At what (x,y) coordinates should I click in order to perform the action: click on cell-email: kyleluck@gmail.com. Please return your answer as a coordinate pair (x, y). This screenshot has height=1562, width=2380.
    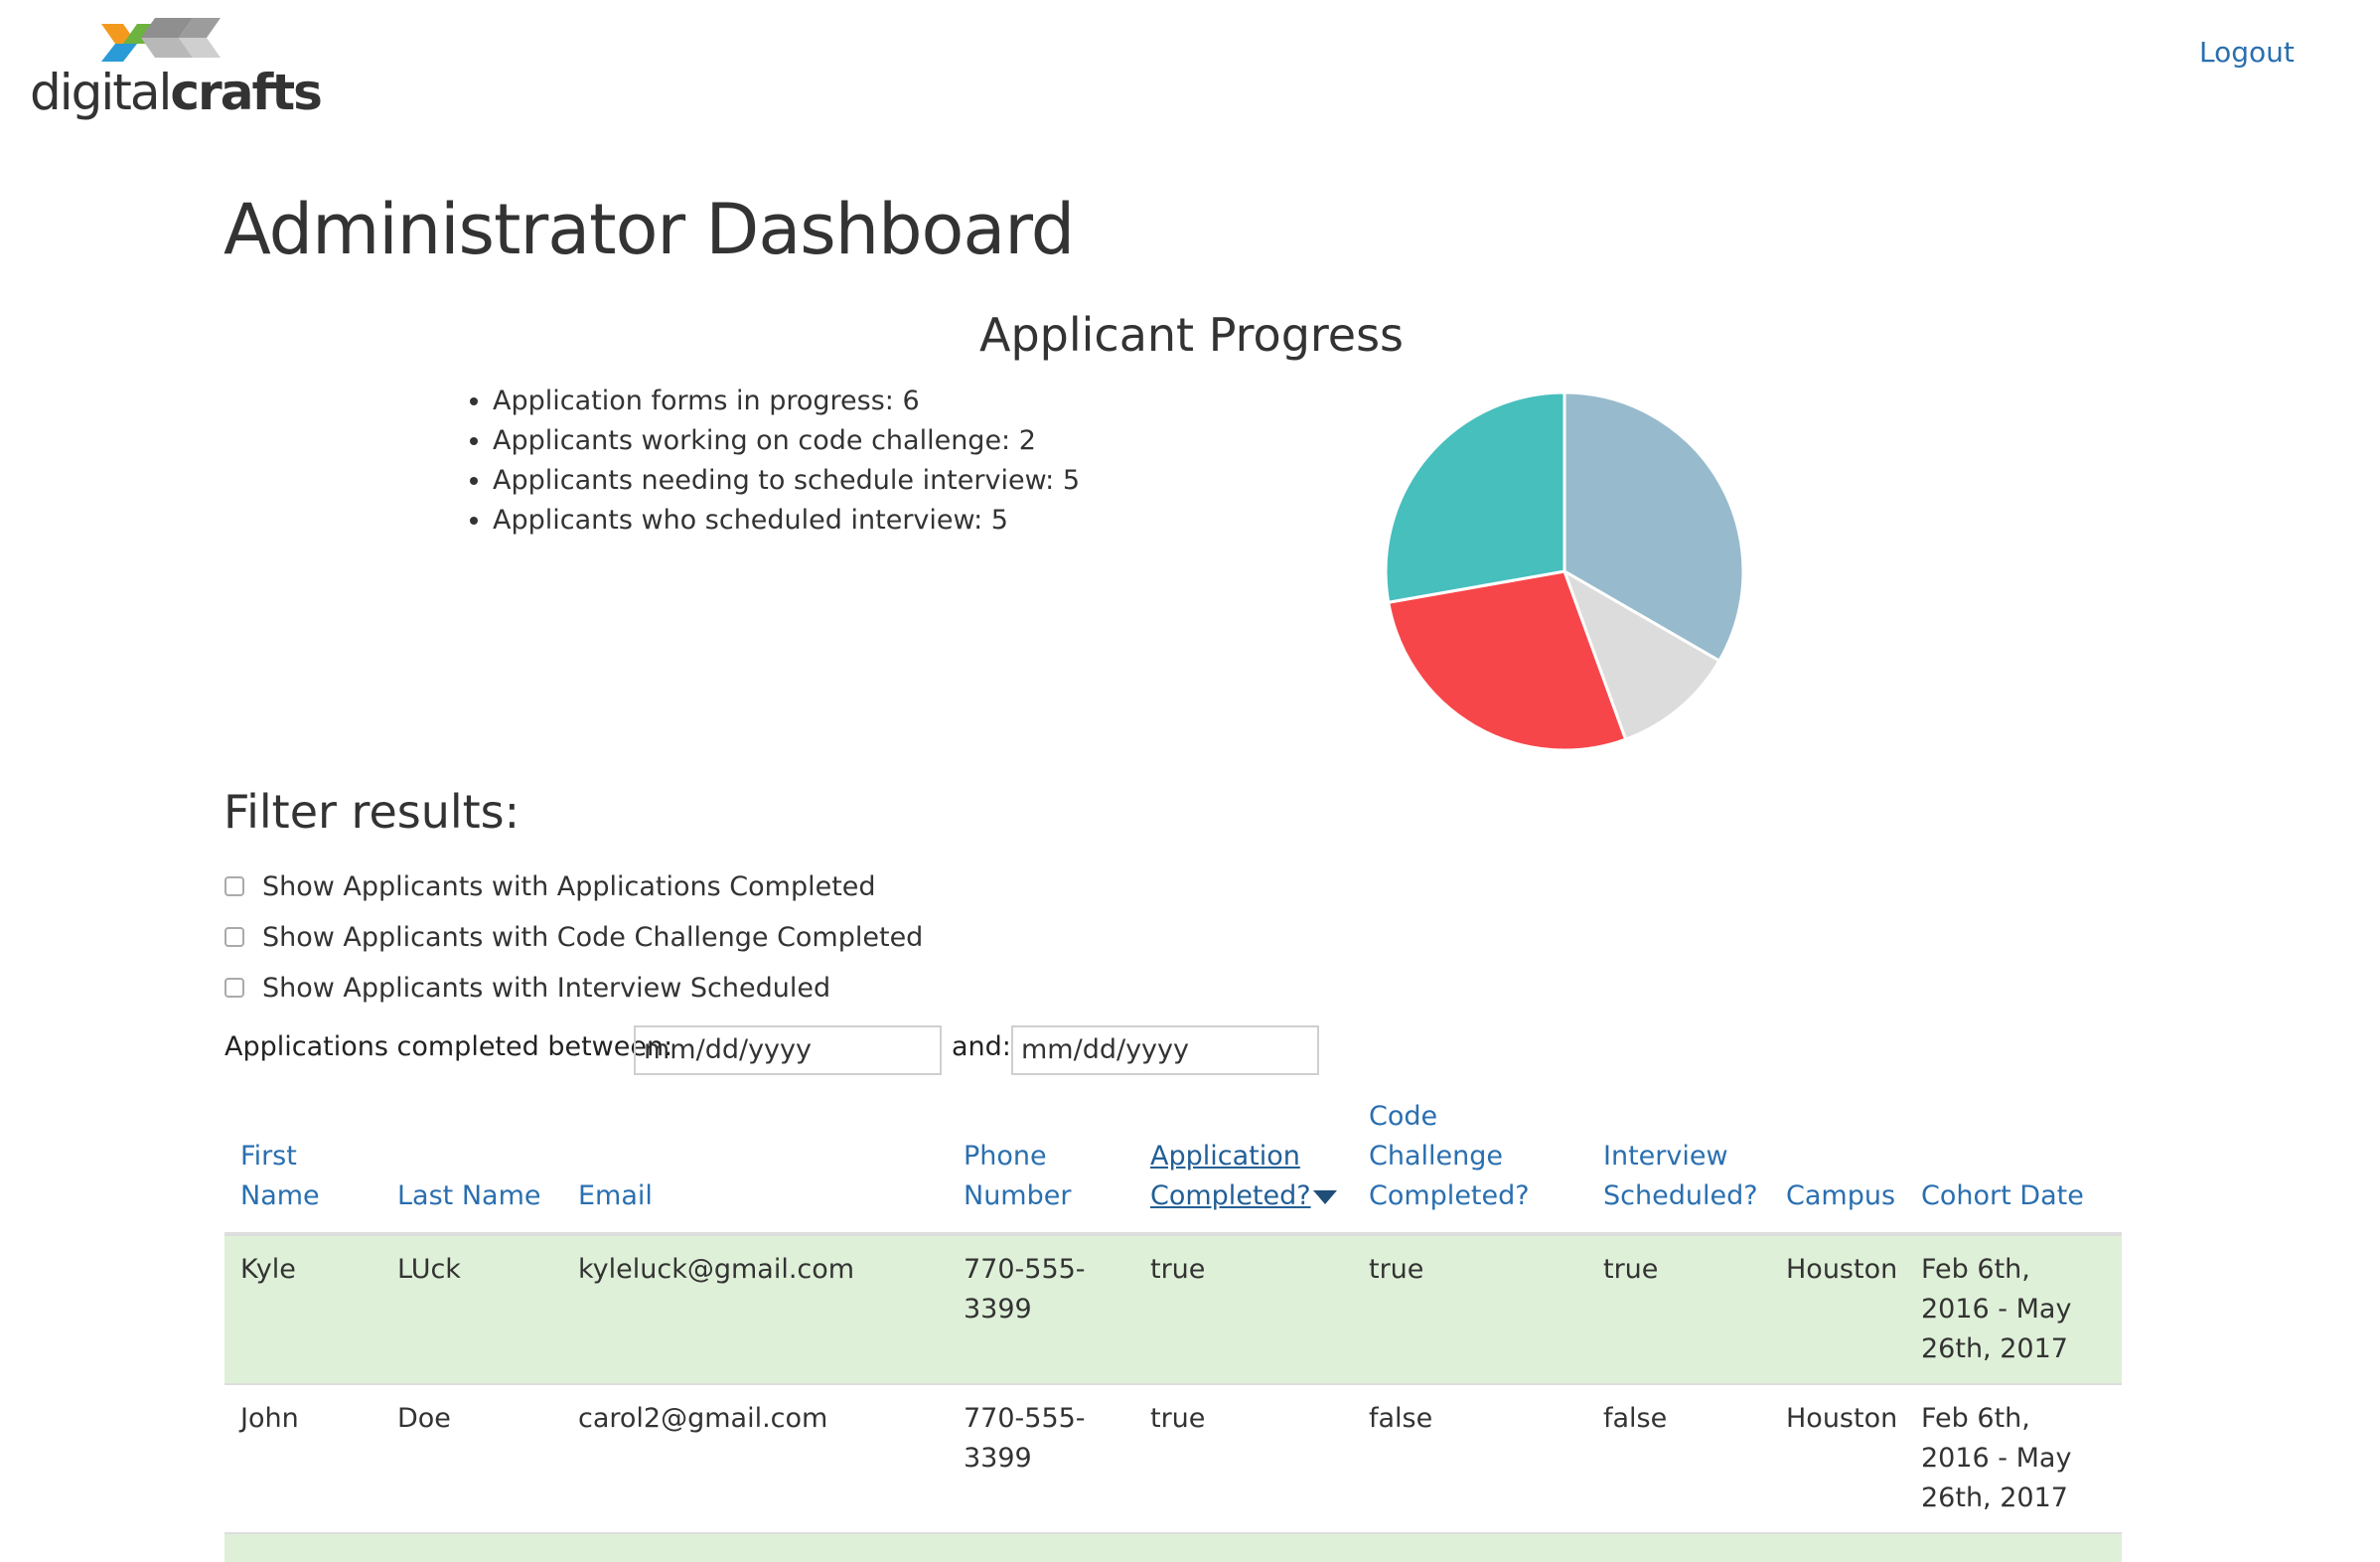
    Looking at the image, I should click on (755, 1308).